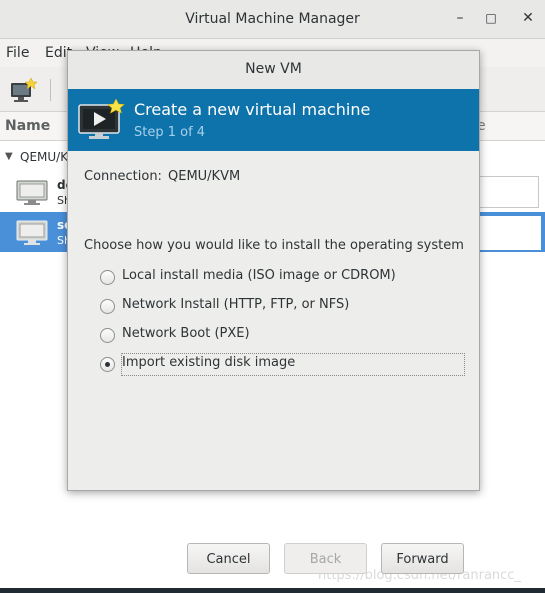 Image resolution: width=545 pixels, height=593 pixels. I want to click on wizard-banner: Create a new virtual machine Step 1 of 4, so click(273, 120).